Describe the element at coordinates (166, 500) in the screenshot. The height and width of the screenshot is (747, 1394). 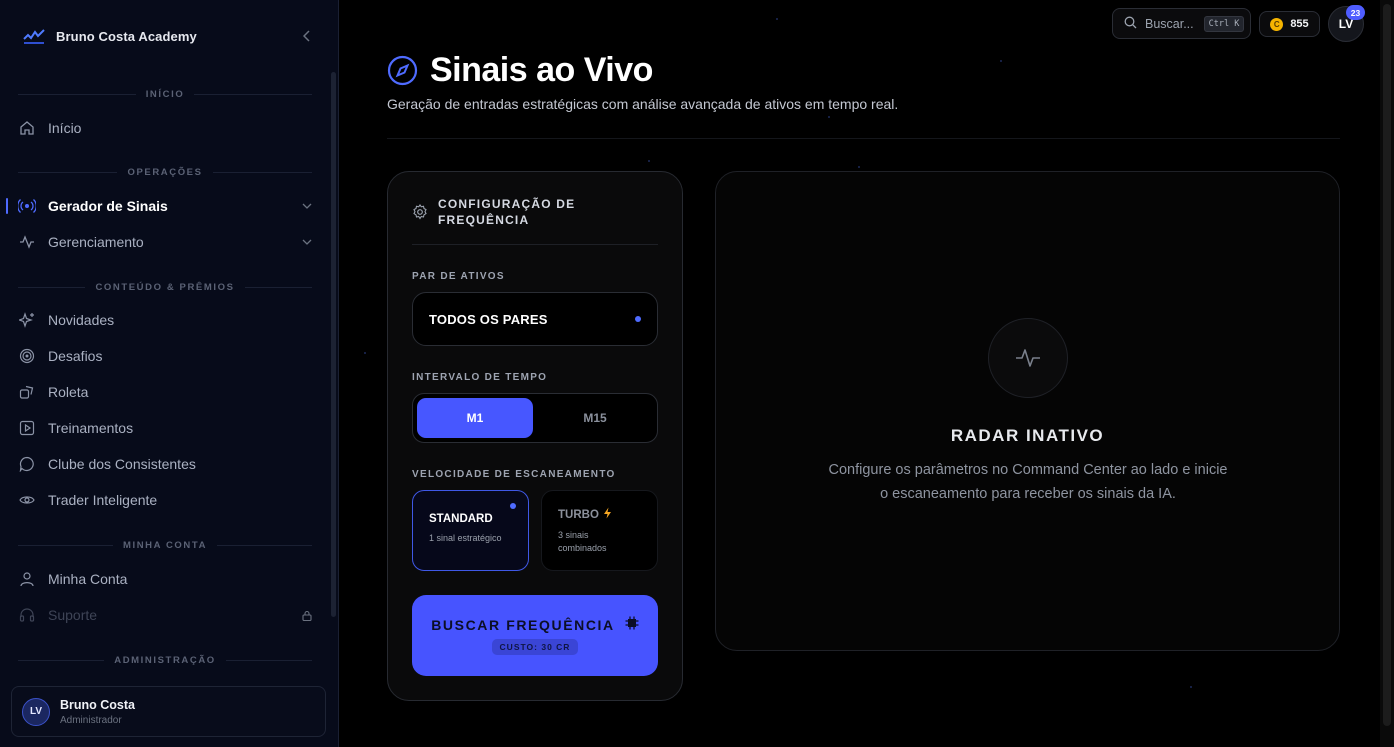
I see `sidebar-item-trader: Trader Inteligente` at that location.